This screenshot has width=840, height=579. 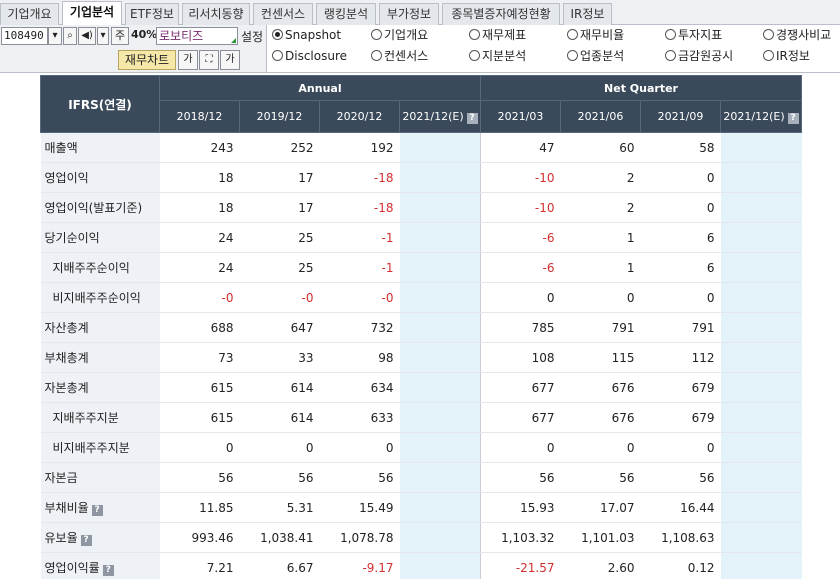 I want to click on row-label-text: 자본총계, so click(x=66, y=388).